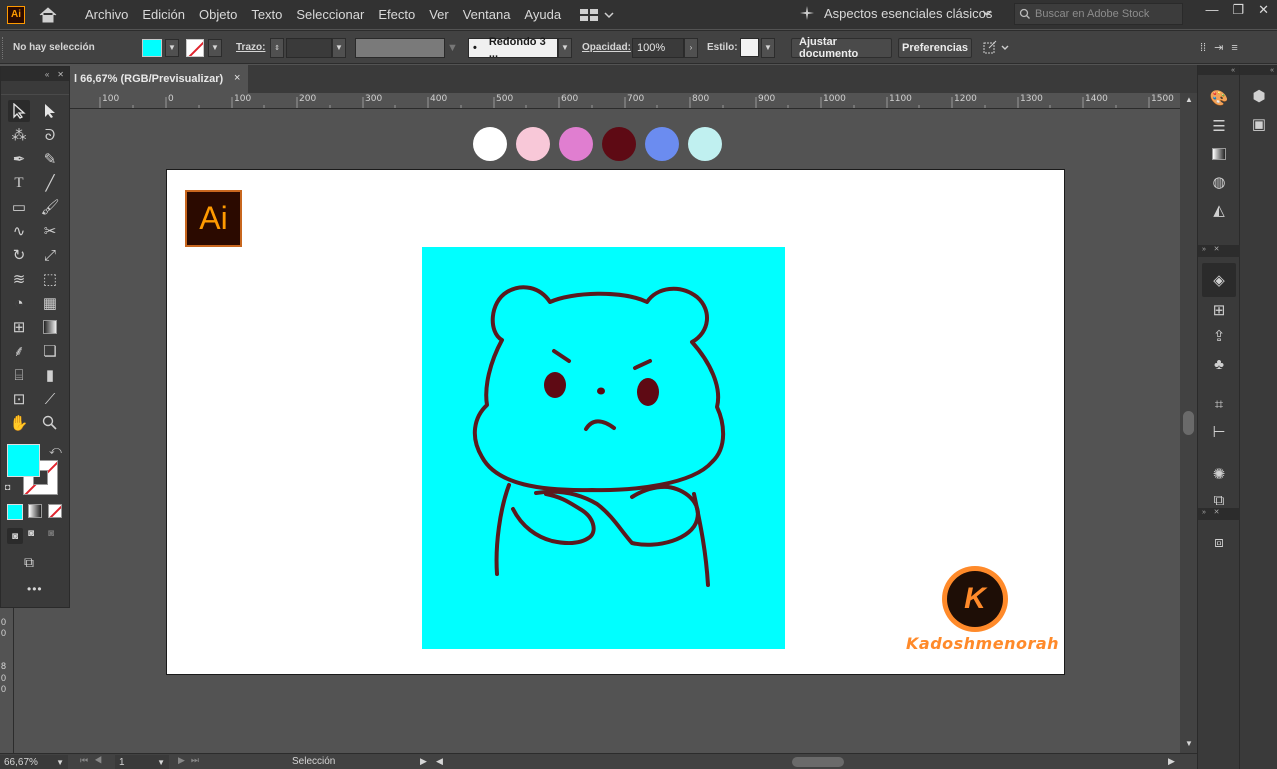 This screenshot has height=769, width=1277. What do you see at coordinates (237, 78) in the screenshot?
I see `close-tab-icon: ×` at bounding box center [237, 78].